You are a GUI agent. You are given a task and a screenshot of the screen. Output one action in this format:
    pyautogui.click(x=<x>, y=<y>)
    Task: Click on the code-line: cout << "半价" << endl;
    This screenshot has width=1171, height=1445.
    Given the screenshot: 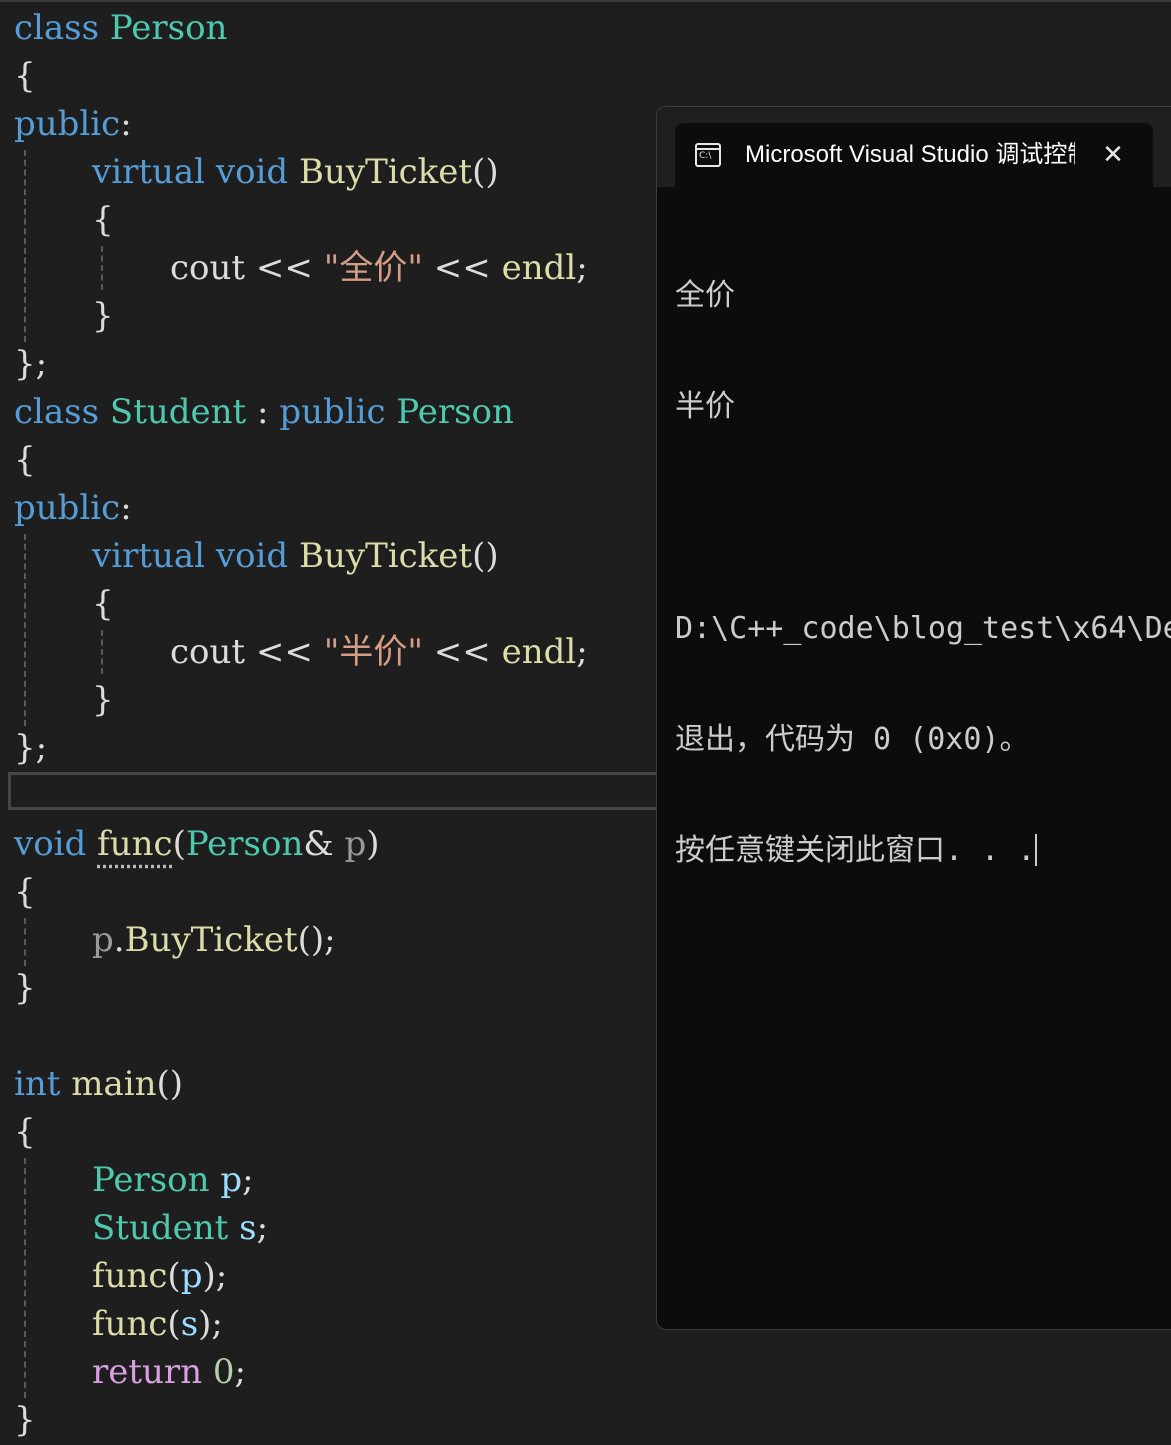 What is the action you would take?
    pyautogui.click(x=379, y=652)
    